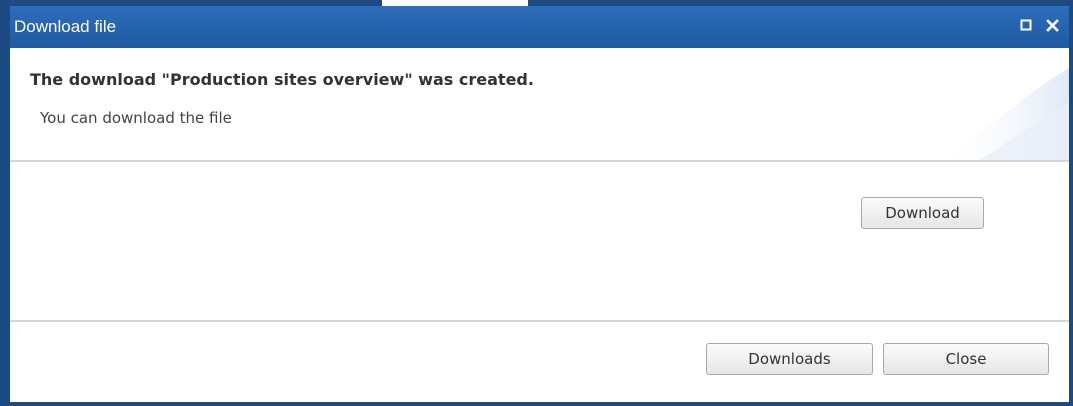 The width and height of the screenshot is (1073, 406). I want to click on header-decoration, so click(1004, 114).